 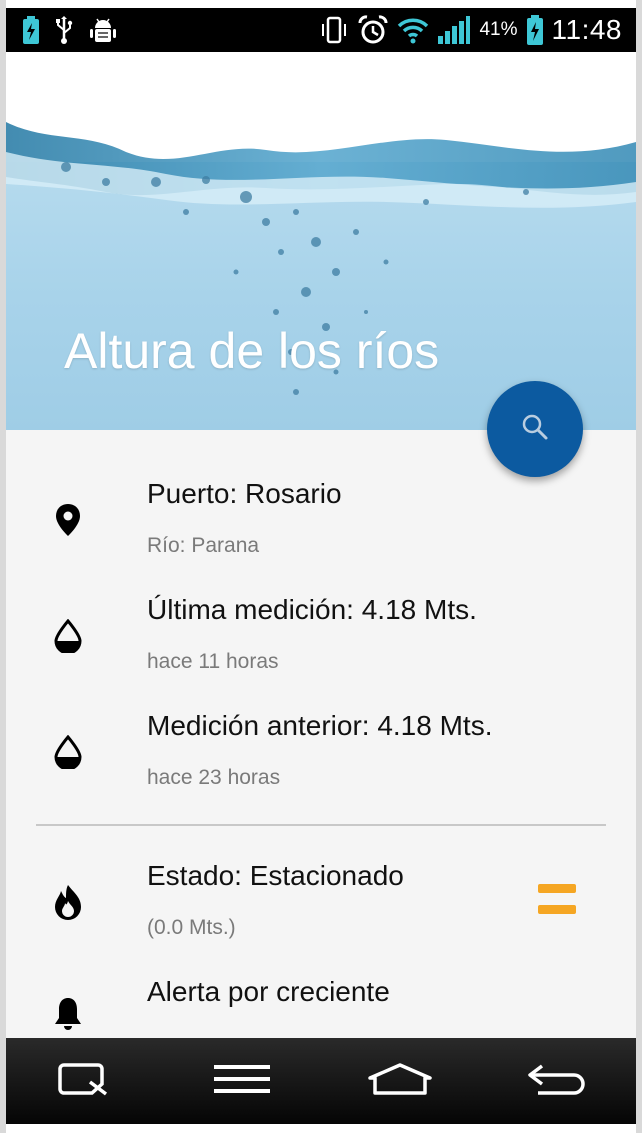 What do you see at coordinates (68, 1014) in the screenshot?
I see `bell-icon` at bounding box center [68, 1014].